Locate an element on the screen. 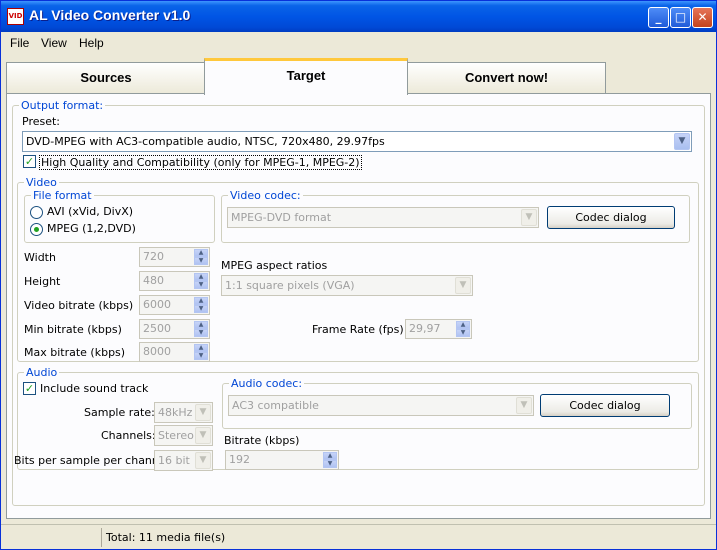 This screenshot has height=550, width=717. hq-checkbox: ✓ is located at coordinates (29, 161).